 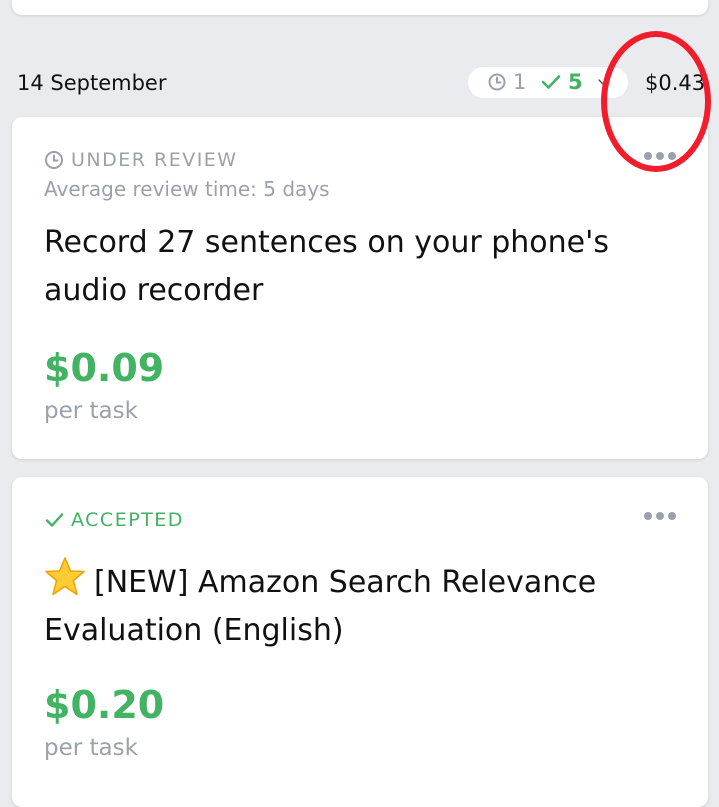 I want to click on accepted-count: 5, so click(x=575, y=82).